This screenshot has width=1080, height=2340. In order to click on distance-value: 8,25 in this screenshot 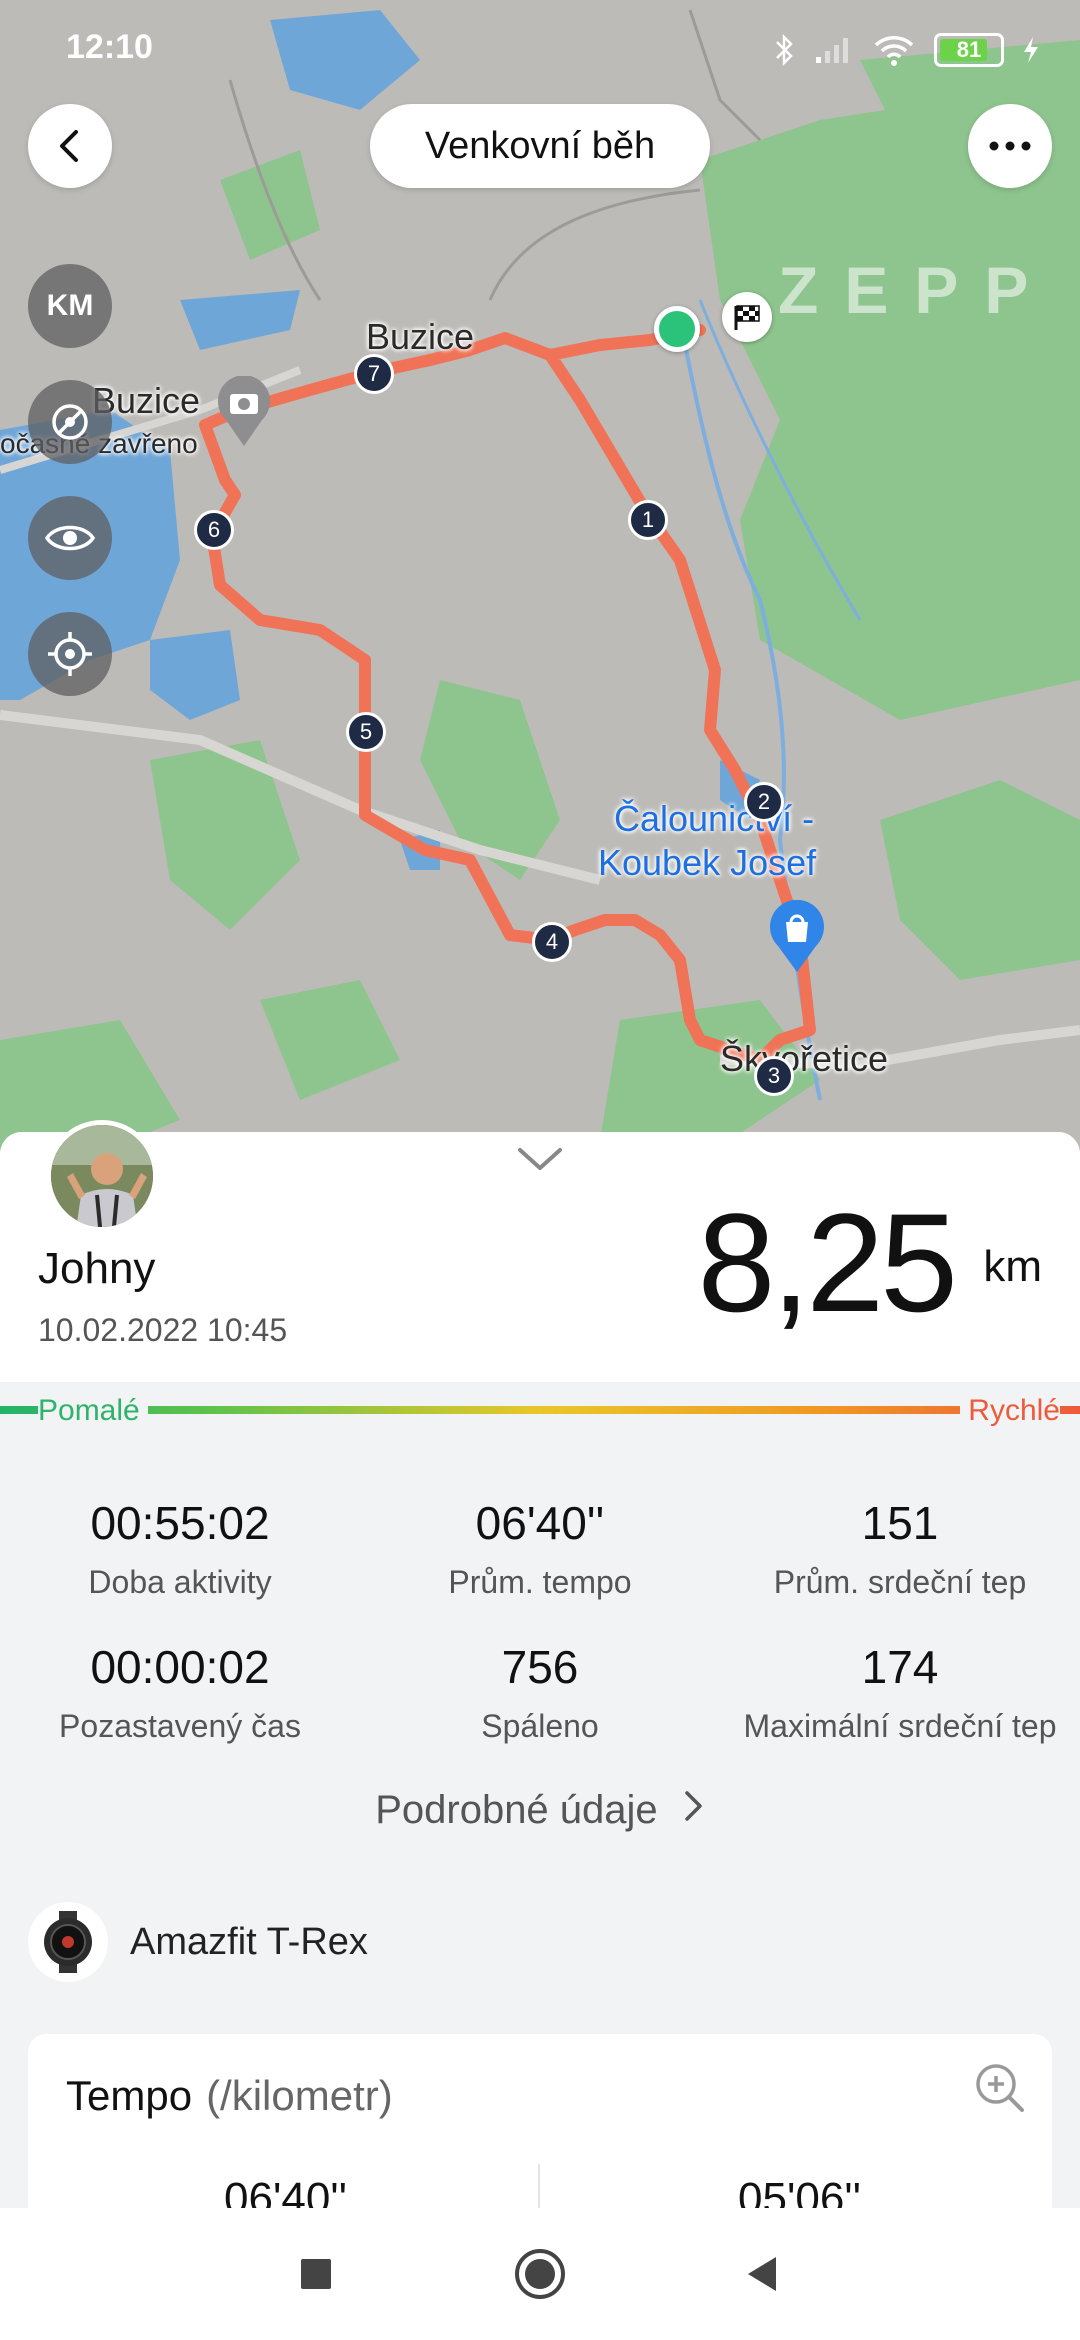, I will do `click(827, 1262)`.